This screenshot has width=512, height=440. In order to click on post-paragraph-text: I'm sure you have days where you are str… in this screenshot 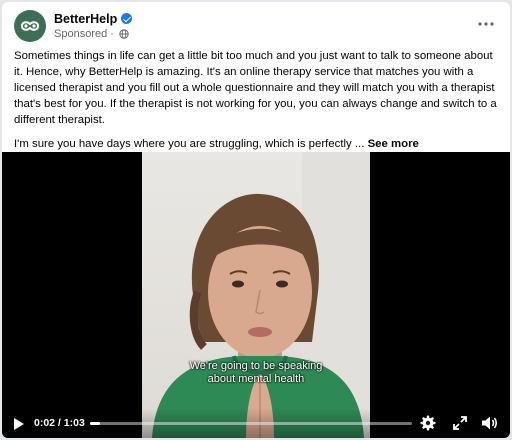, I will do `click(189, 144)`.